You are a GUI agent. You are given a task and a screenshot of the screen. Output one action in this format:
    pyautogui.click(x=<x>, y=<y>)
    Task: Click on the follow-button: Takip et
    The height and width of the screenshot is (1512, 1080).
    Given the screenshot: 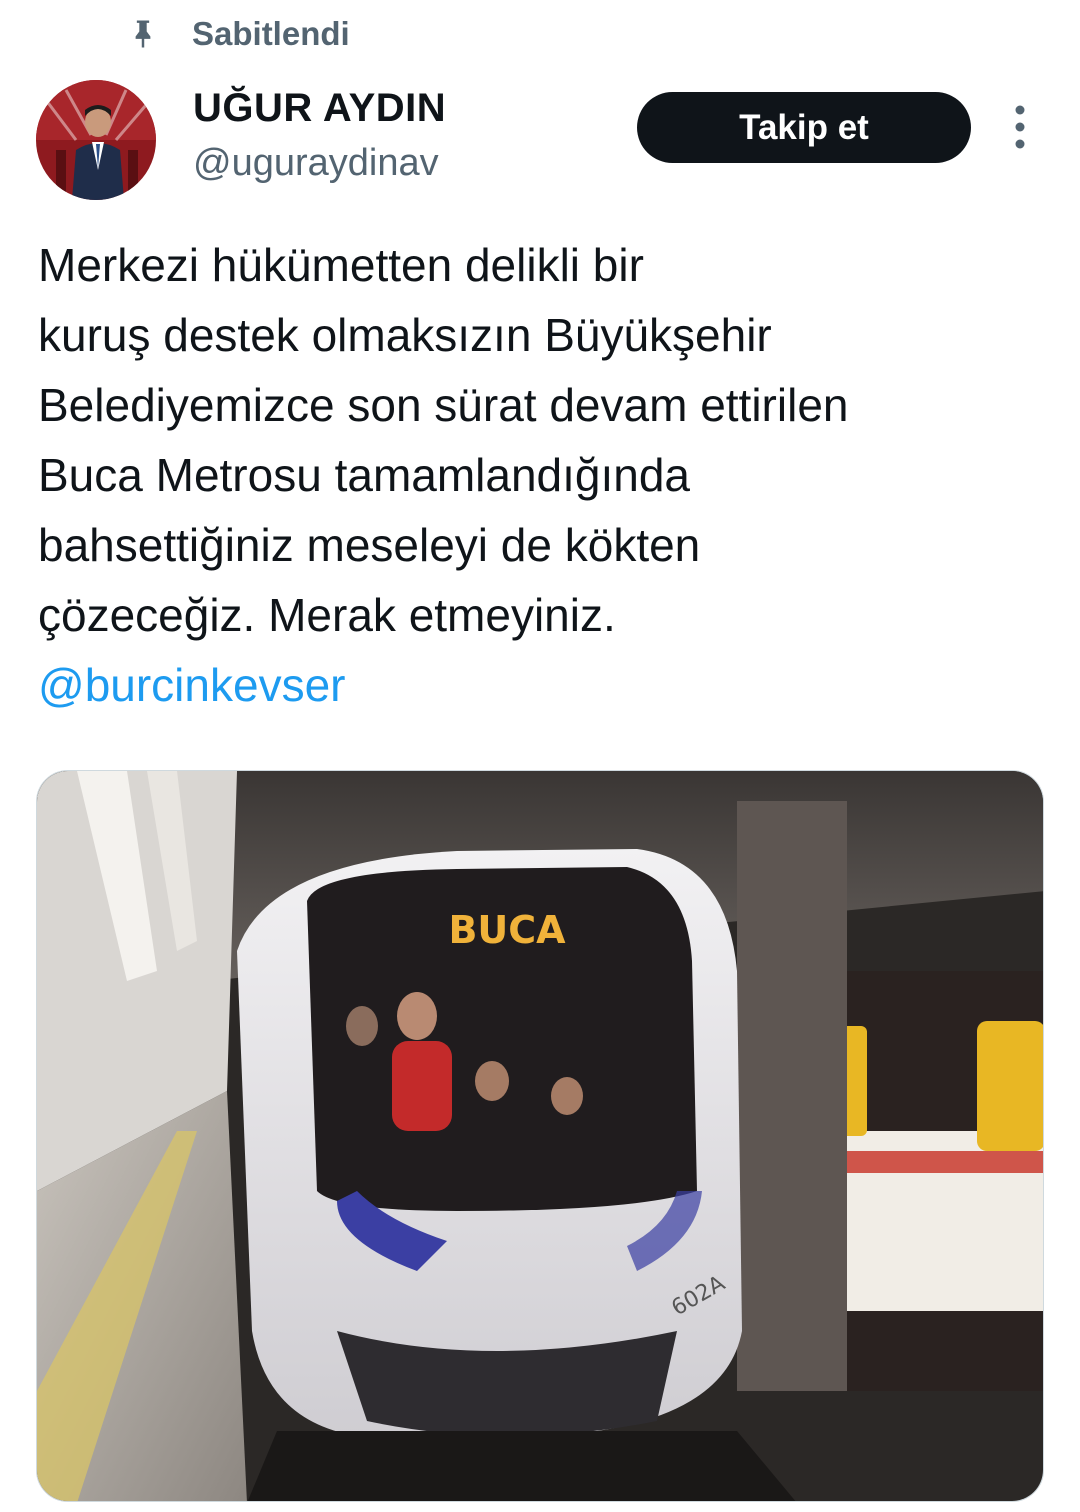 What is the action you would take?
    pyautogui.click(x=804, y=127)
    